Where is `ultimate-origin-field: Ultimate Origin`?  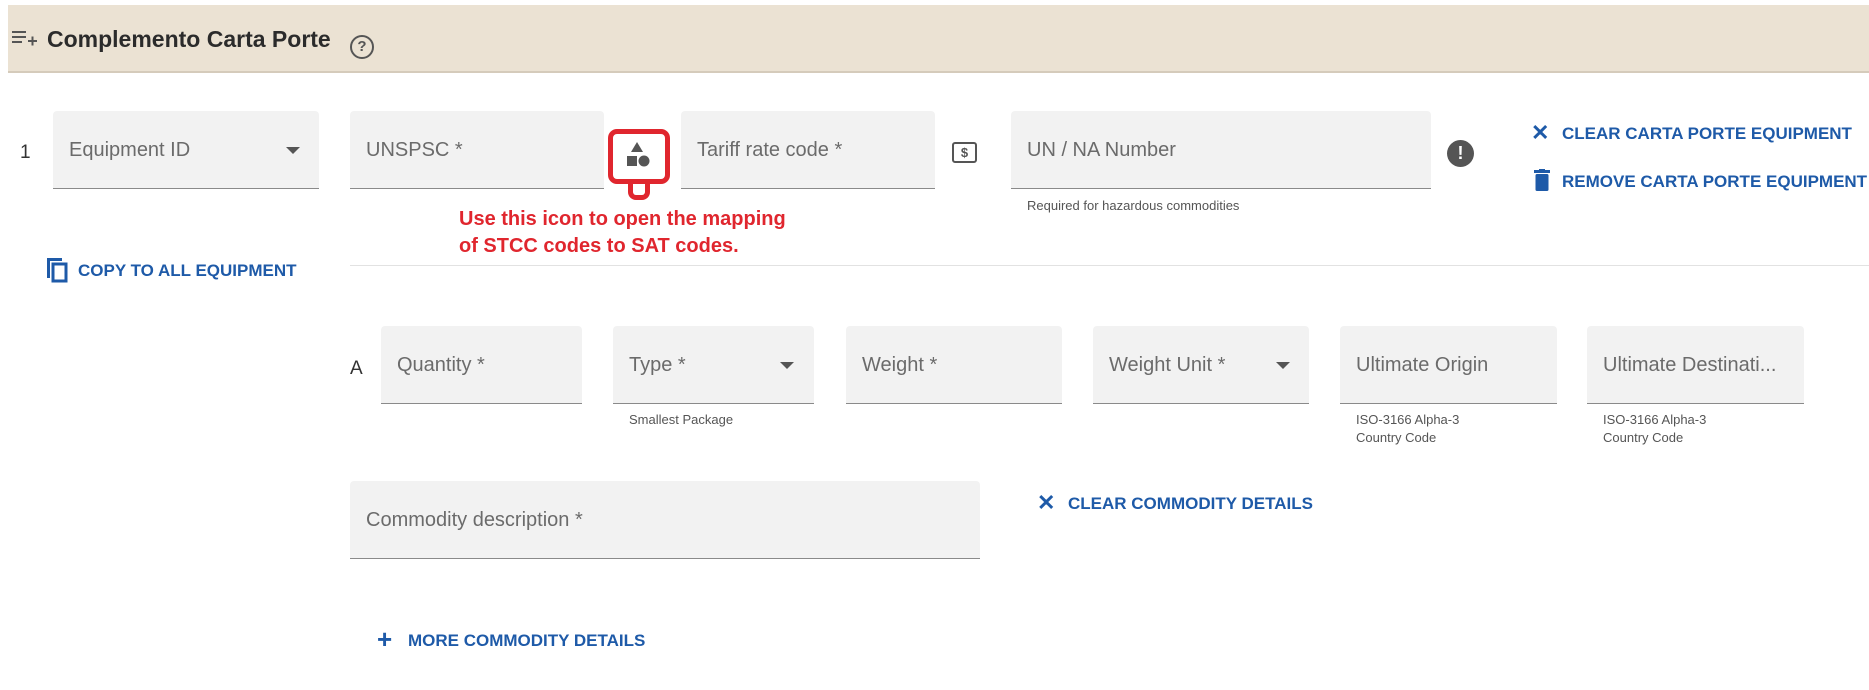 ultimate-origin-field: Ultimate Origin is located at coordinates (1448, 365).